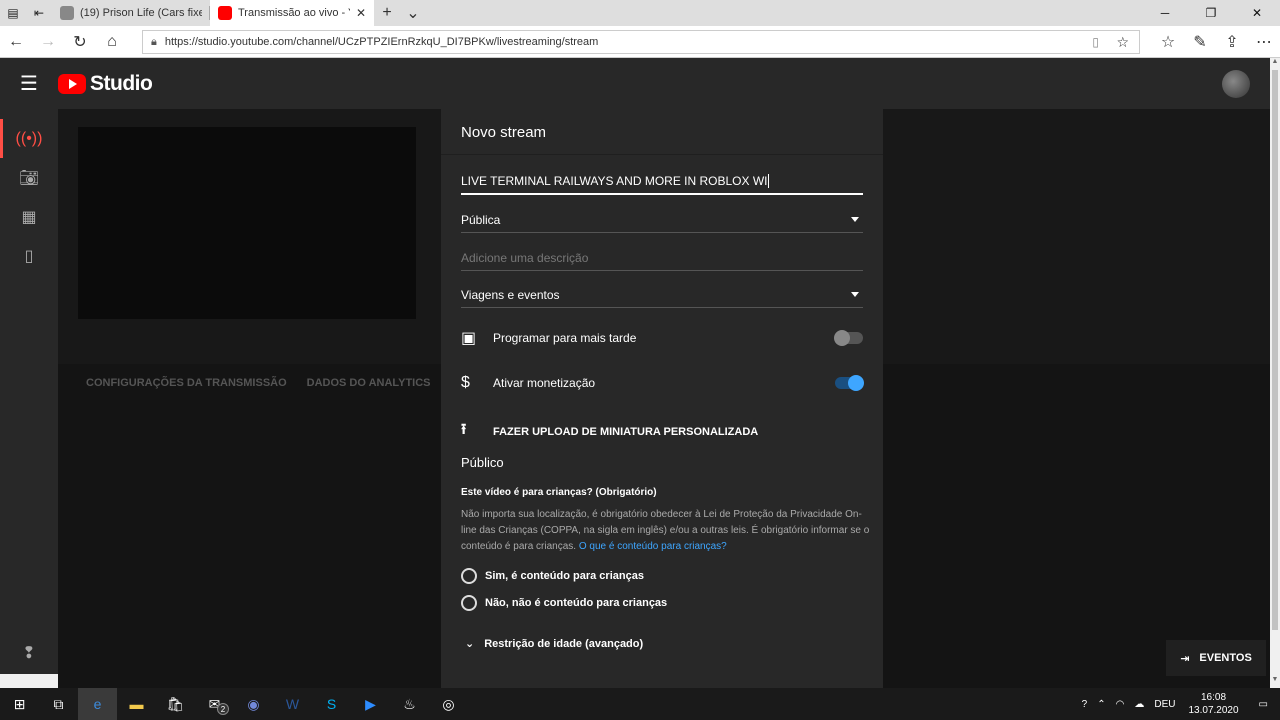 Image resolution: width=1280 pixels, height=720 pixels. What do you see at coordinates (1211, 13) in the screenshot?
I see `restore-icon: ❐` at bounding box center [1211, 13].